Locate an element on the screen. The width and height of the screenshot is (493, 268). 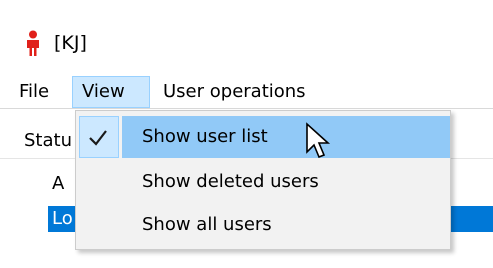
list-item-selected-label: Lo is located at coordinates (62, 218).